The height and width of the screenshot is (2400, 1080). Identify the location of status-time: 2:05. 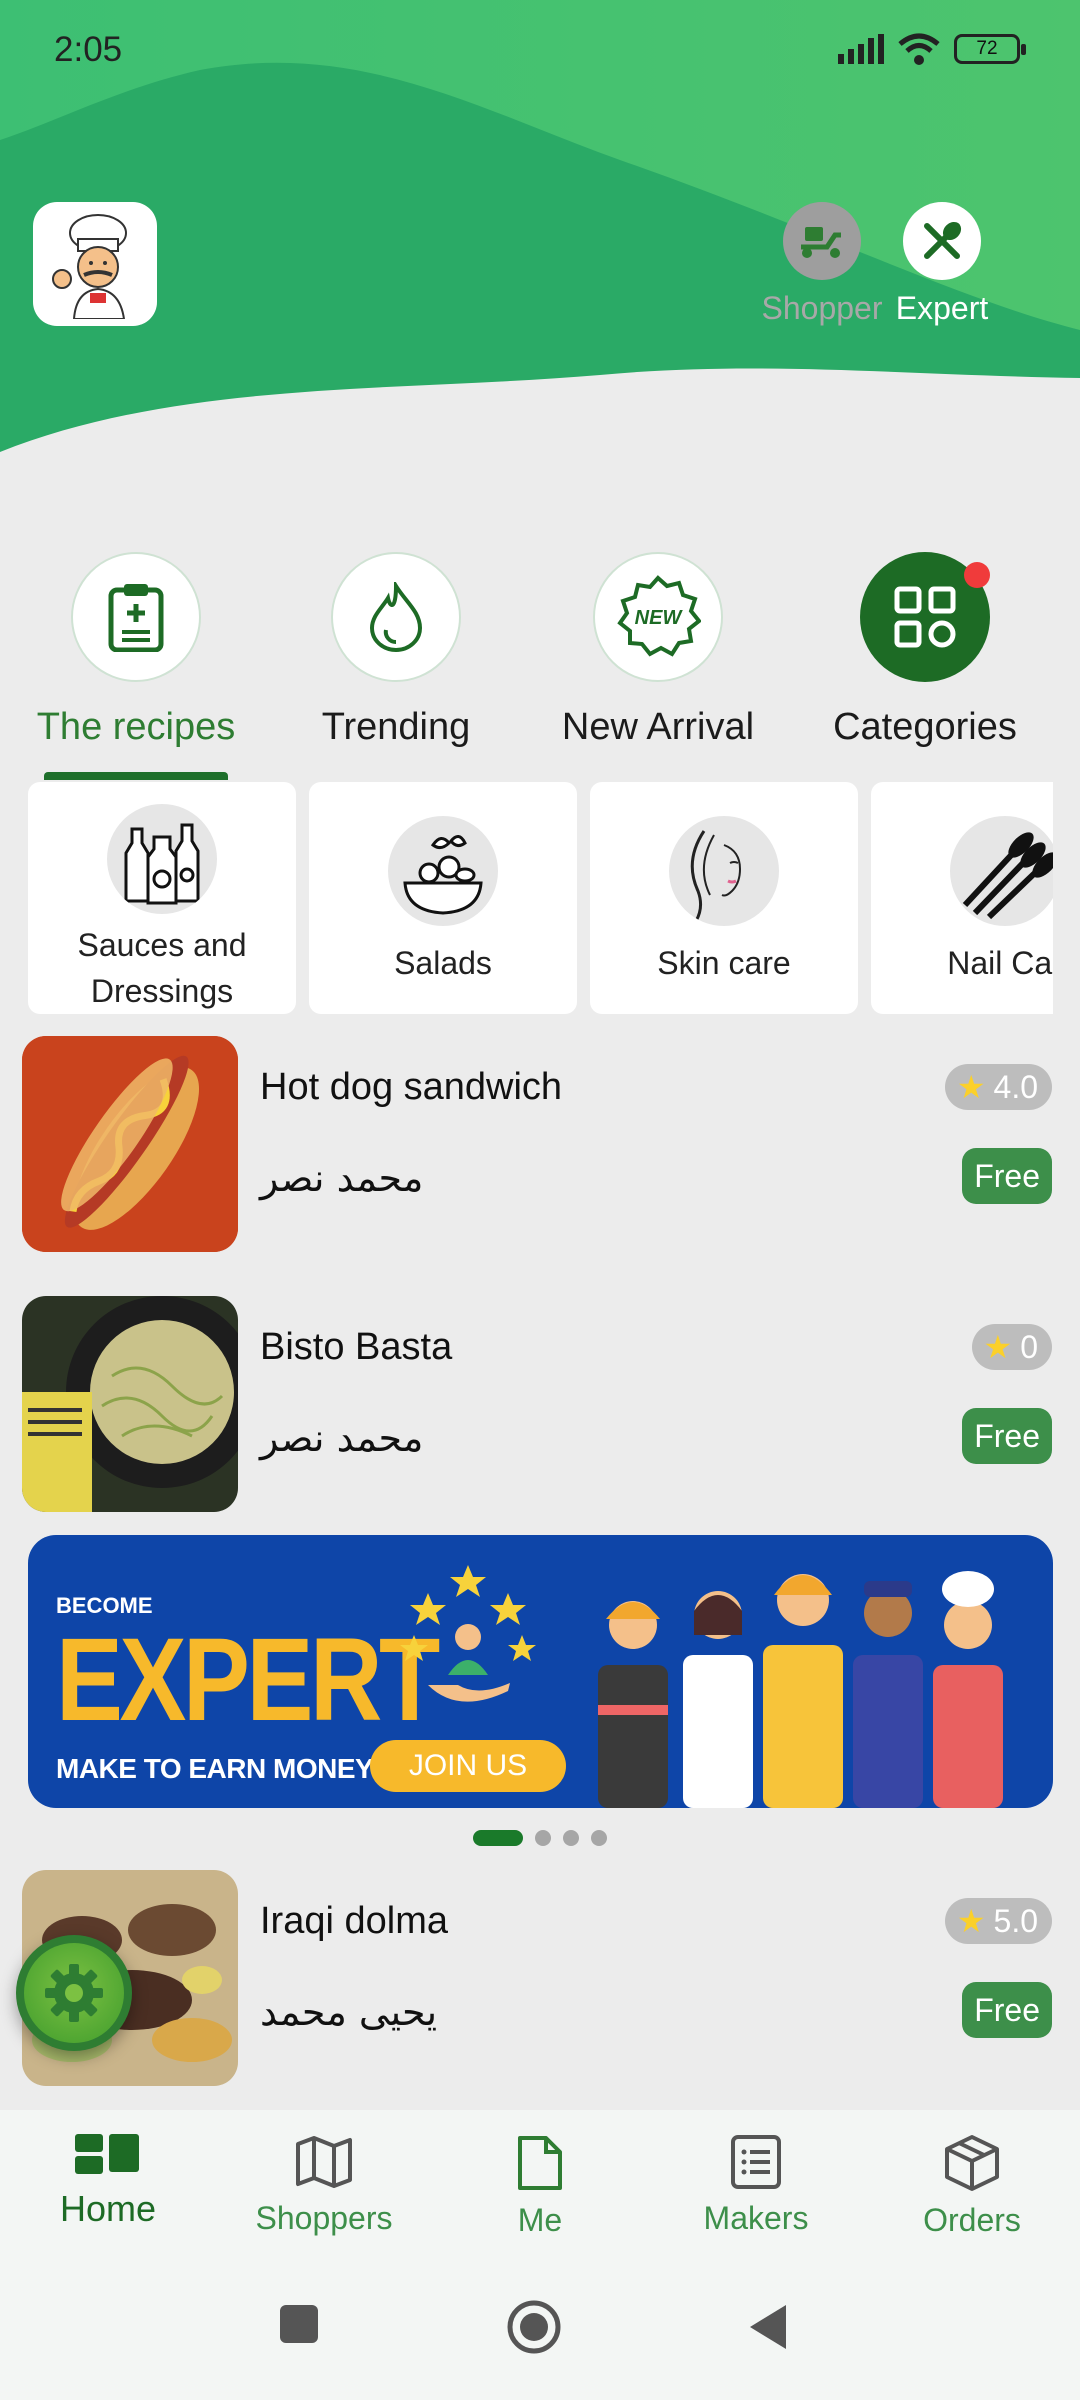
(88, 49).